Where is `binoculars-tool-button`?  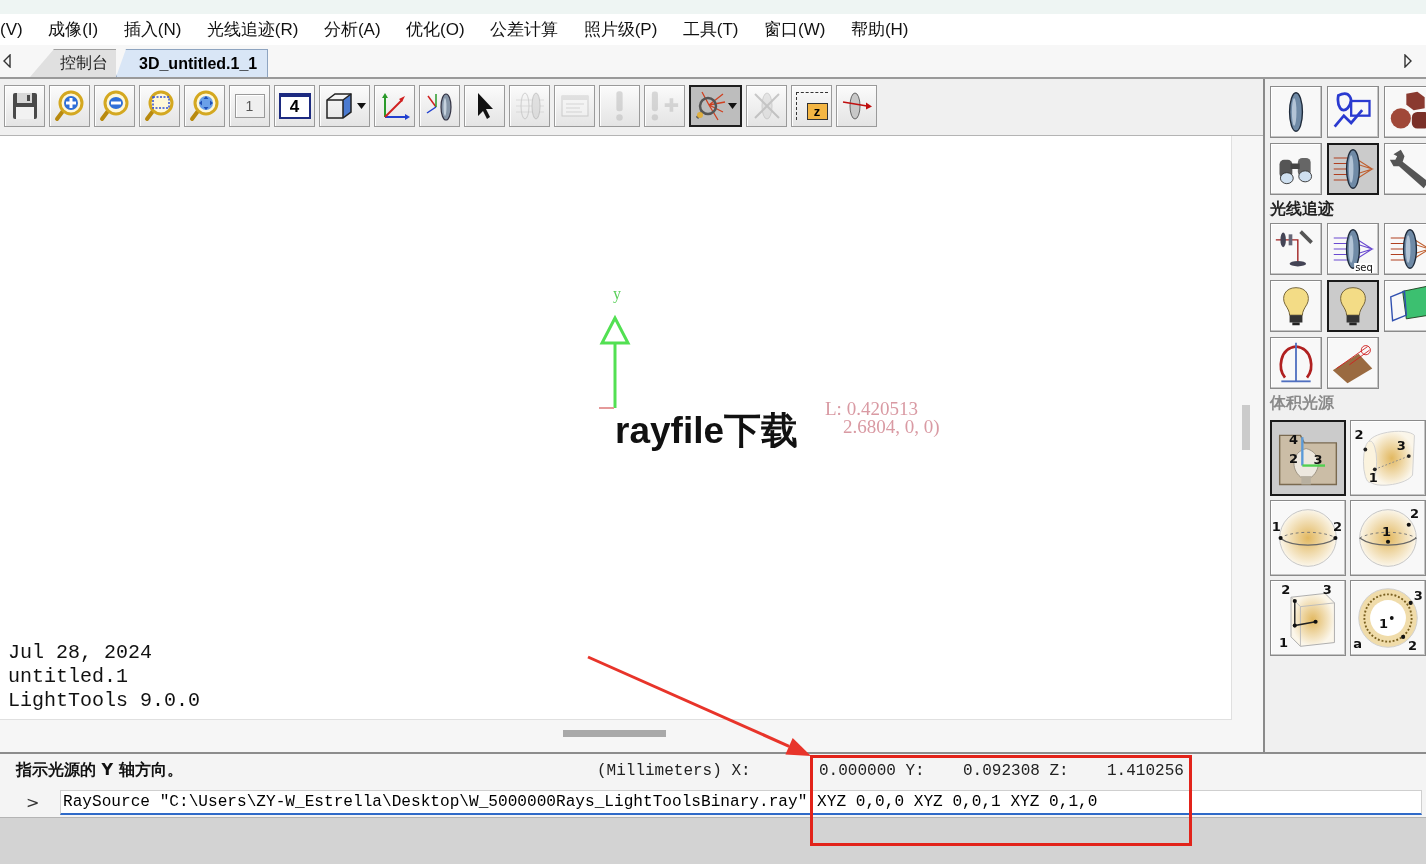 binoculars-tool-button is located at coordinates (1296, 169).